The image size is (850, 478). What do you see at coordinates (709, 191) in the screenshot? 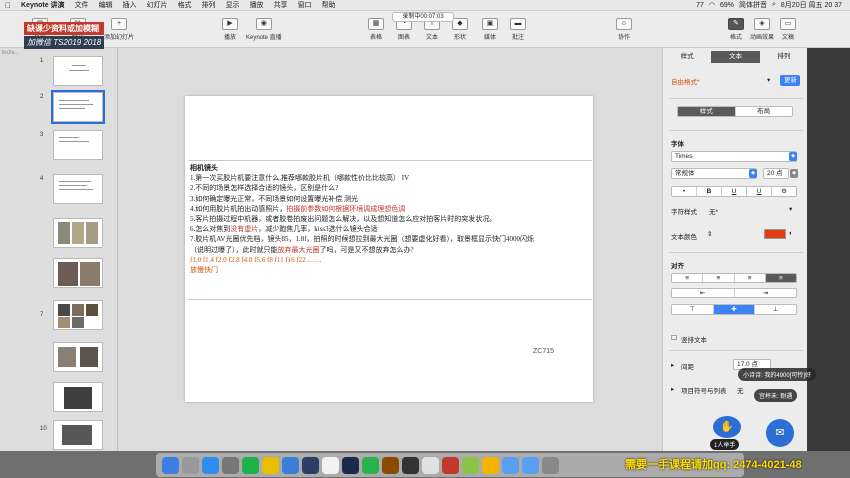
I see `bold-button: B` at bounding box center [709, 191].